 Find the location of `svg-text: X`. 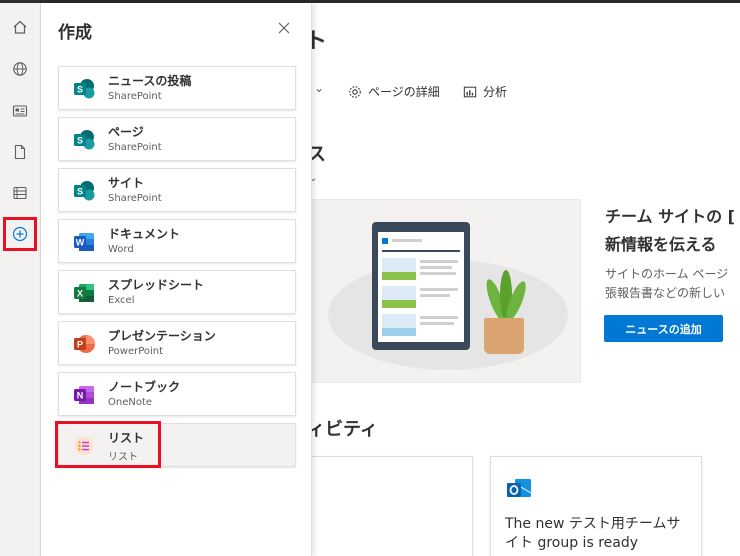

svg-text: X is located at coordinates (80, 294).